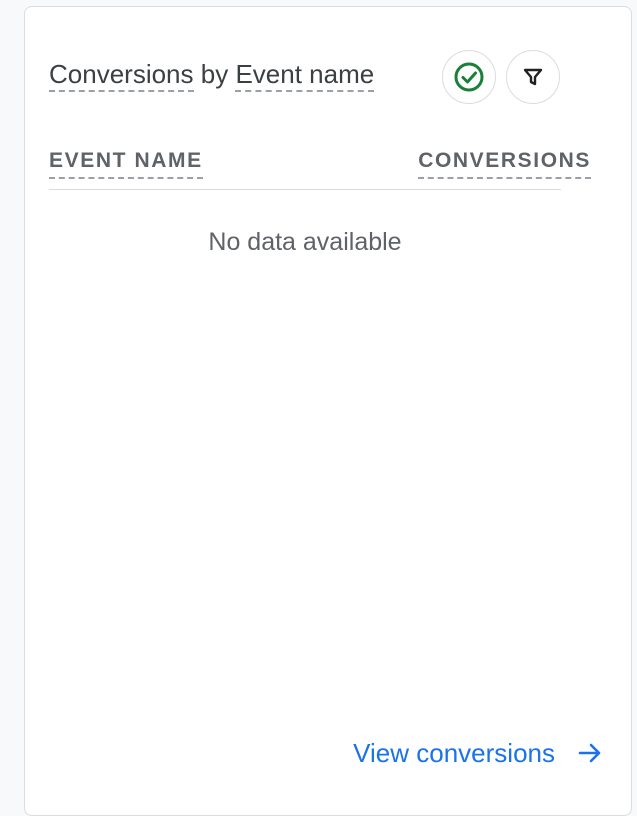  I want to click on arrow-right-icon, so click(589, 753).